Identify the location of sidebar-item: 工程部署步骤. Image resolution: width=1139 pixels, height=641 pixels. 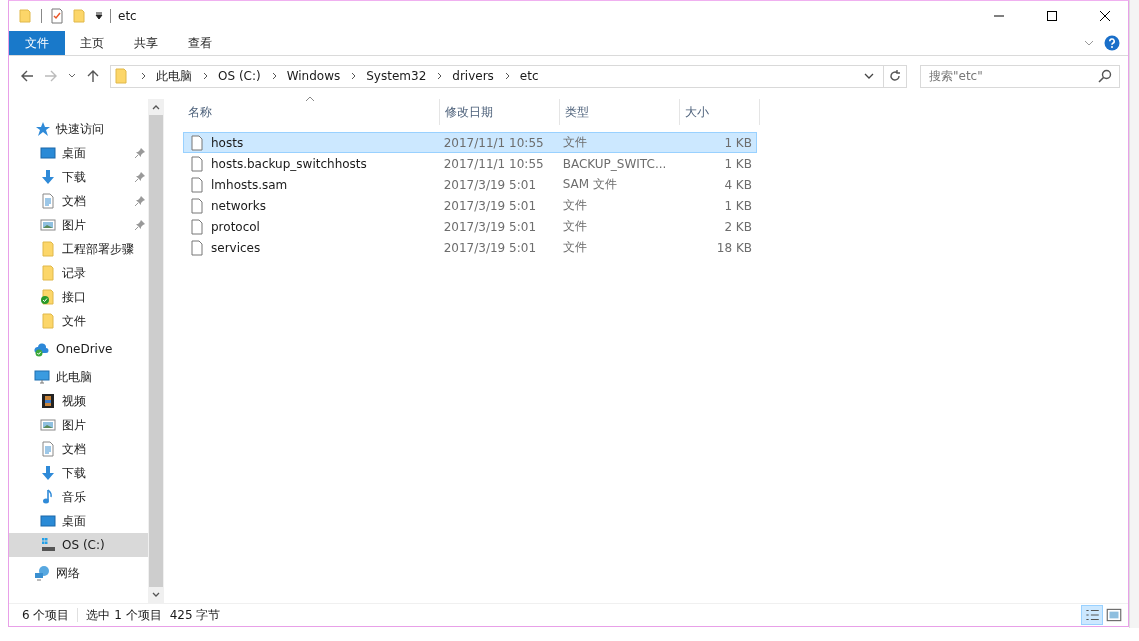
(78, 249).